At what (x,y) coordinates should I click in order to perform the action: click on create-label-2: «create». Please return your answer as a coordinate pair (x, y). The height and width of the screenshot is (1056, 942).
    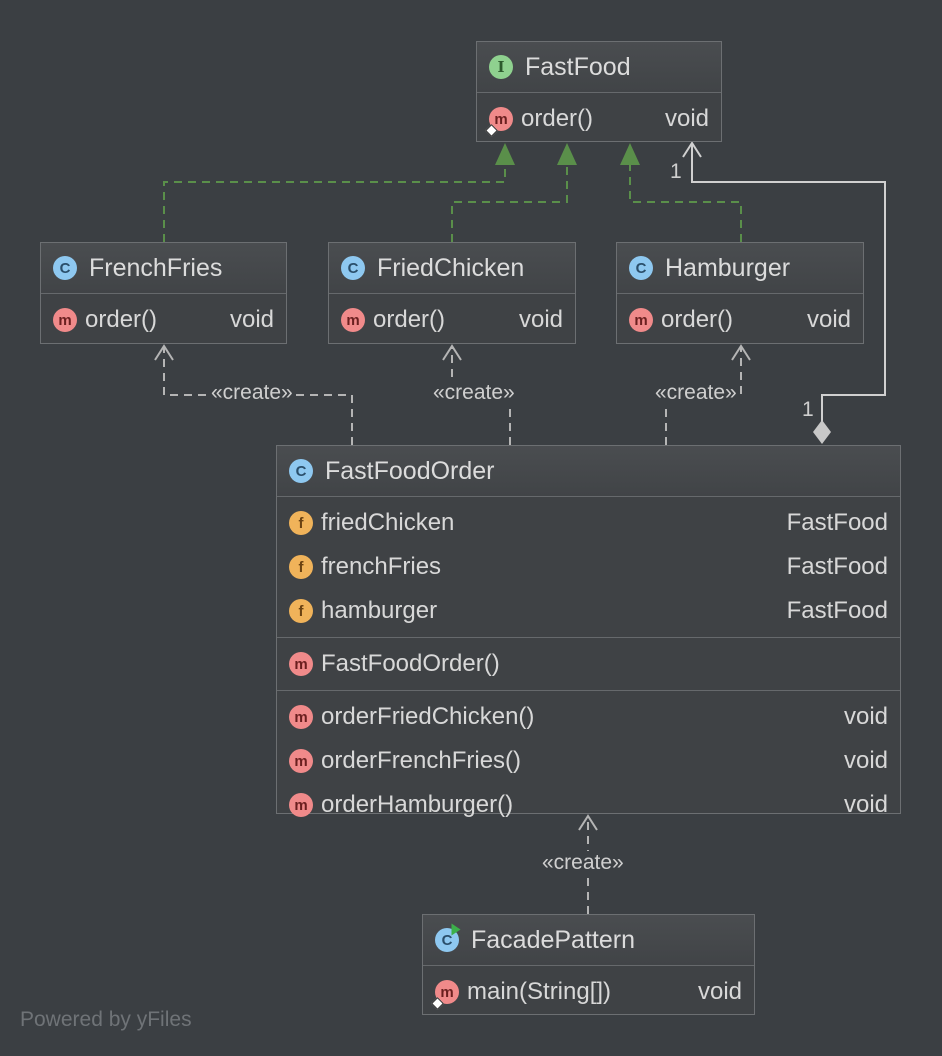
    Looking at the image, I should click on (474, 393).